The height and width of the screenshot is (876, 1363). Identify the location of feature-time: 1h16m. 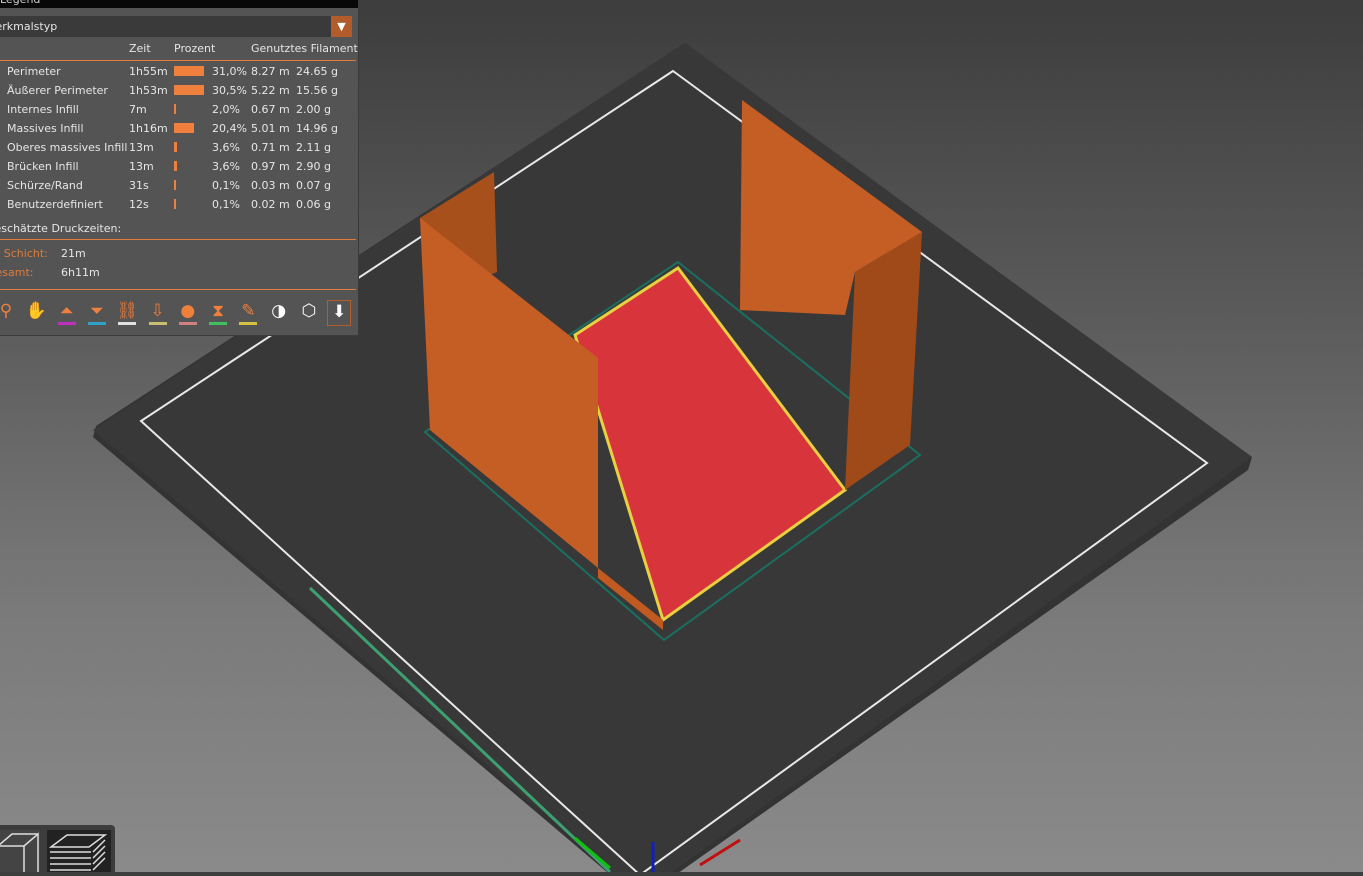
(148, 128).